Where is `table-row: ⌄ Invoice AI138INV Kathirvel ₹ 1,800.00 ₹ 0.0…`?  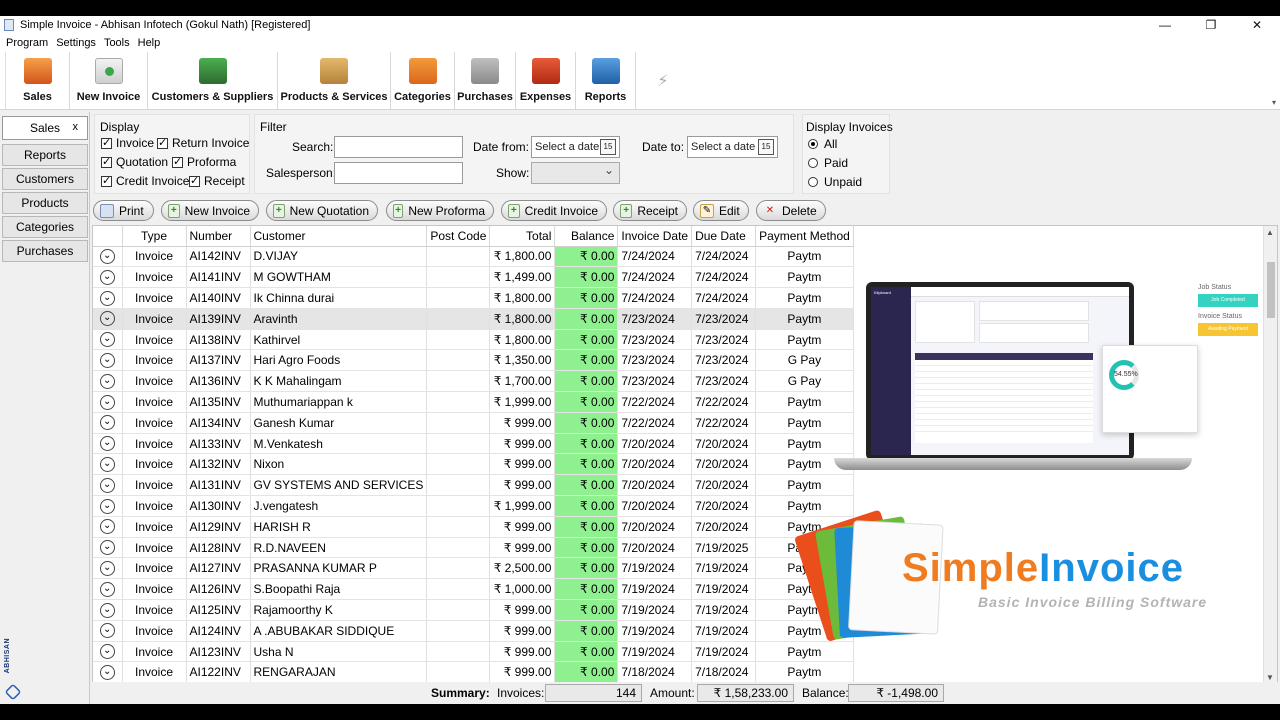 table-row: ⌄ Invoice AI138INV Kathirvel ₹ 1,800.00 ₹ 0.0… is located at coordinates (473, 340).